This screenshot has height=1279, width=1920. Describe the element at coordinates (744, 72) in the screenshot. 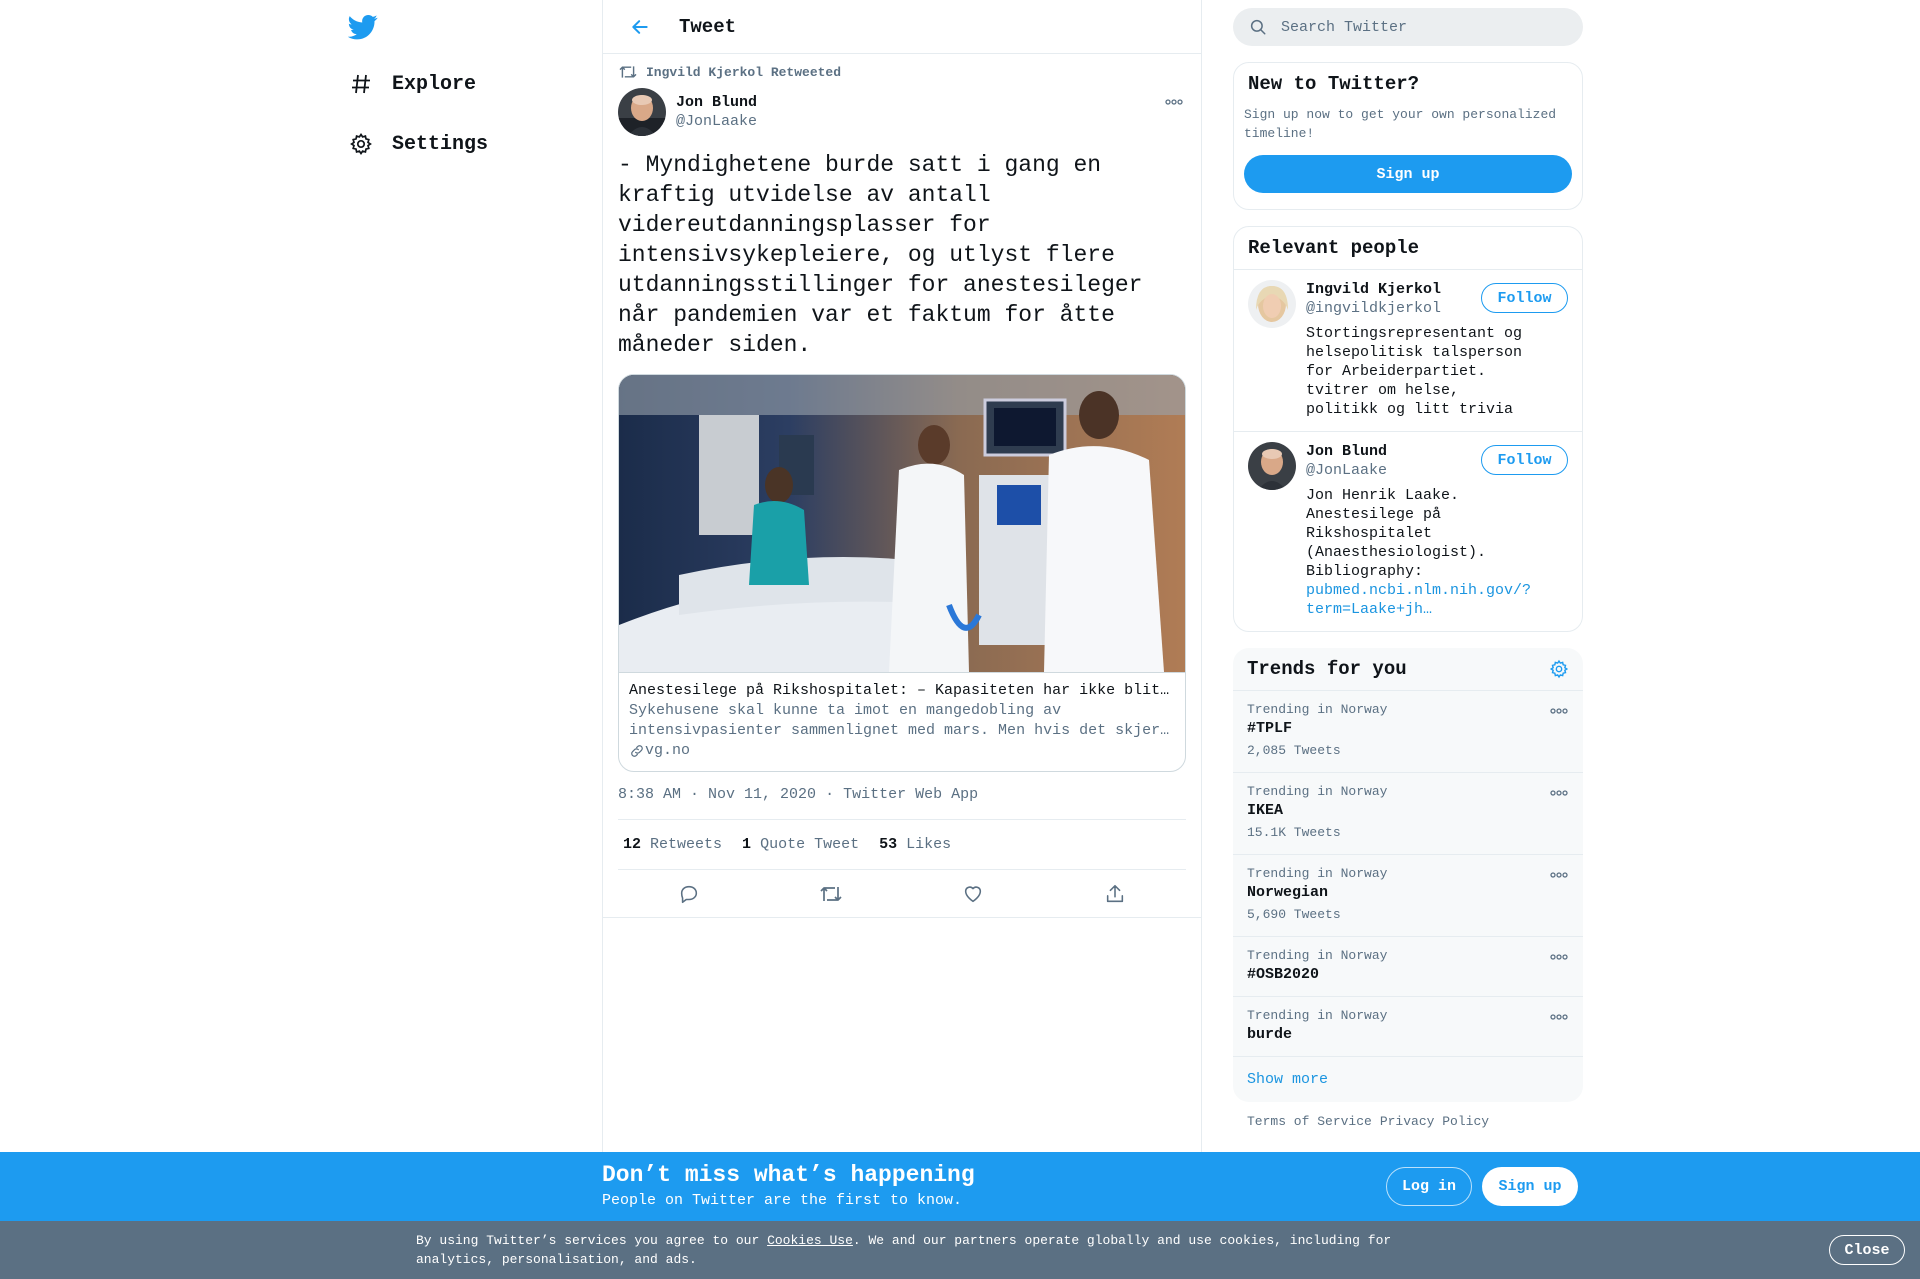

I see `retweeted-by-label: Ingvild Kjerkol Retweeted` at that location.